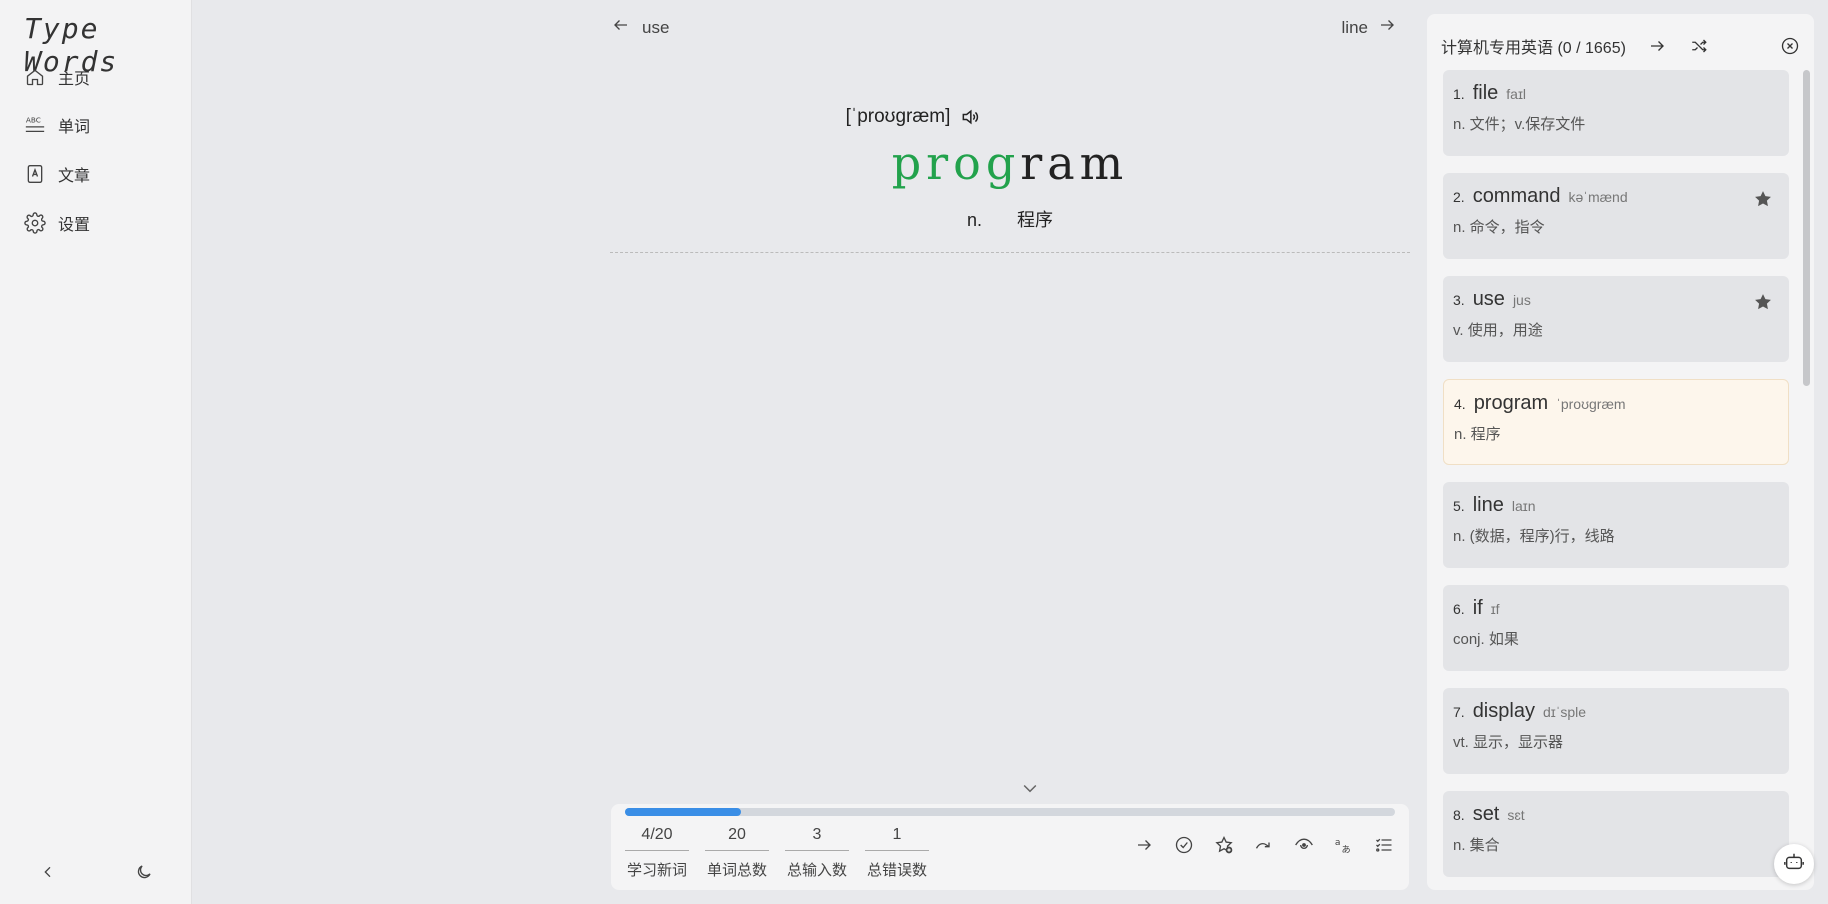  I want to click on list-item-word: command, so click(1516, 196).